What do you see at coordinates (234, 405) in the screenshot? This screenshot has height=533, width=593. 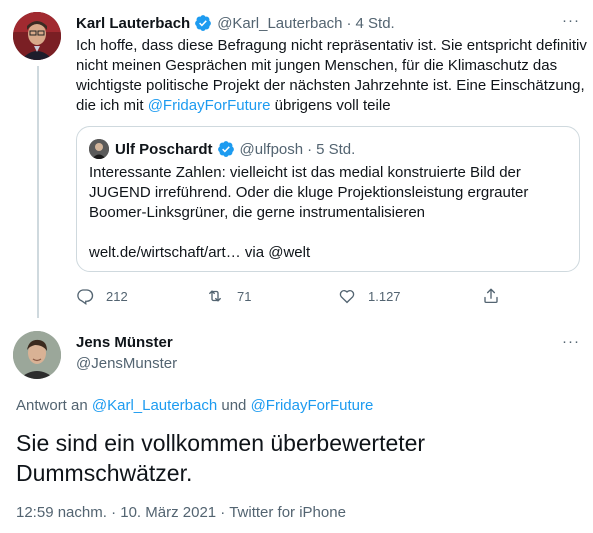 I see `reply-to-and: und` at bounding box center [234, 405].